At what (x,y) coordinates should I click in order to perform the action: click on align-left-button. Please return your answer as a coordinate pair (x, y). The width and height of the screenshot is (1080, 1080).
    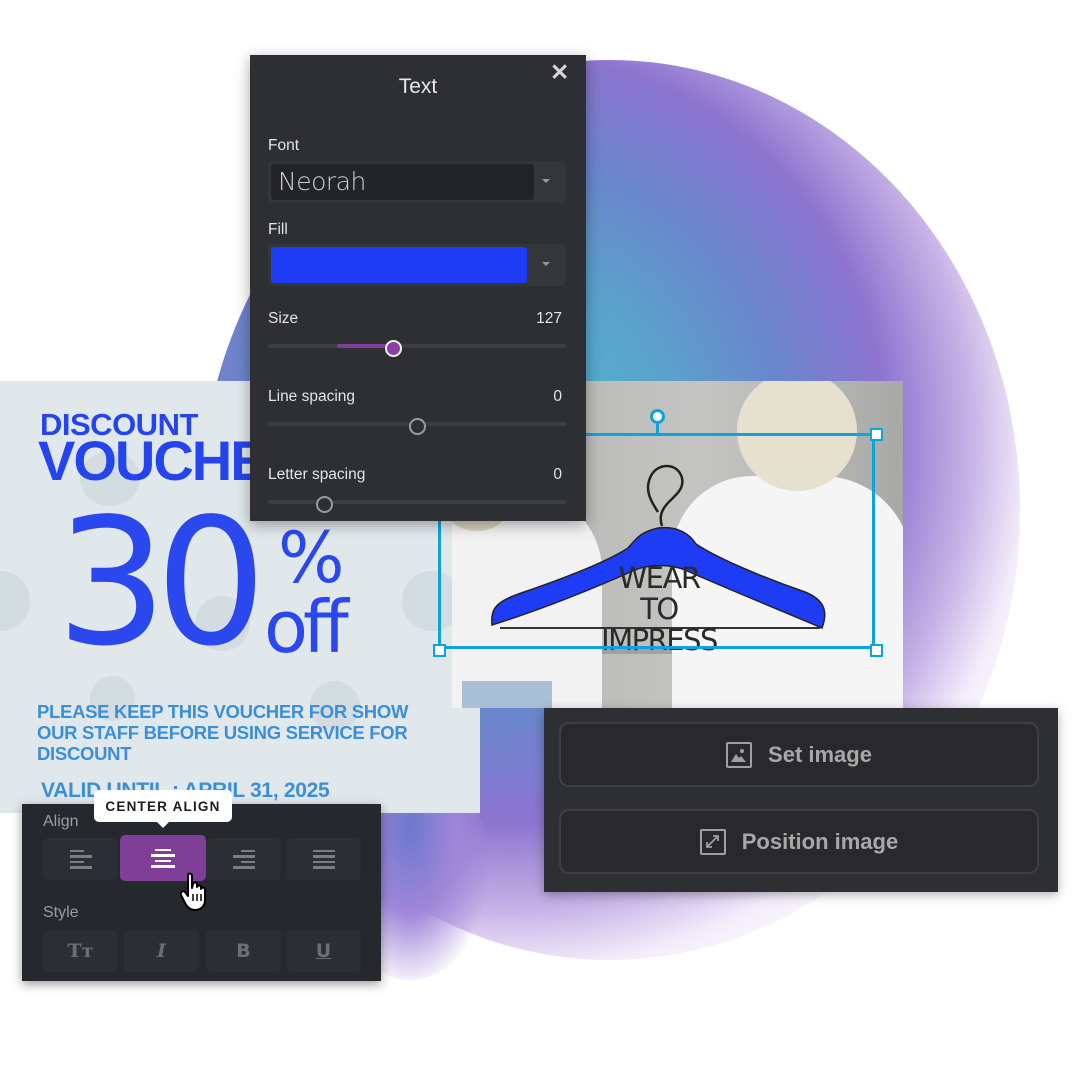
    Looking at the image, I should click on (80, 859).